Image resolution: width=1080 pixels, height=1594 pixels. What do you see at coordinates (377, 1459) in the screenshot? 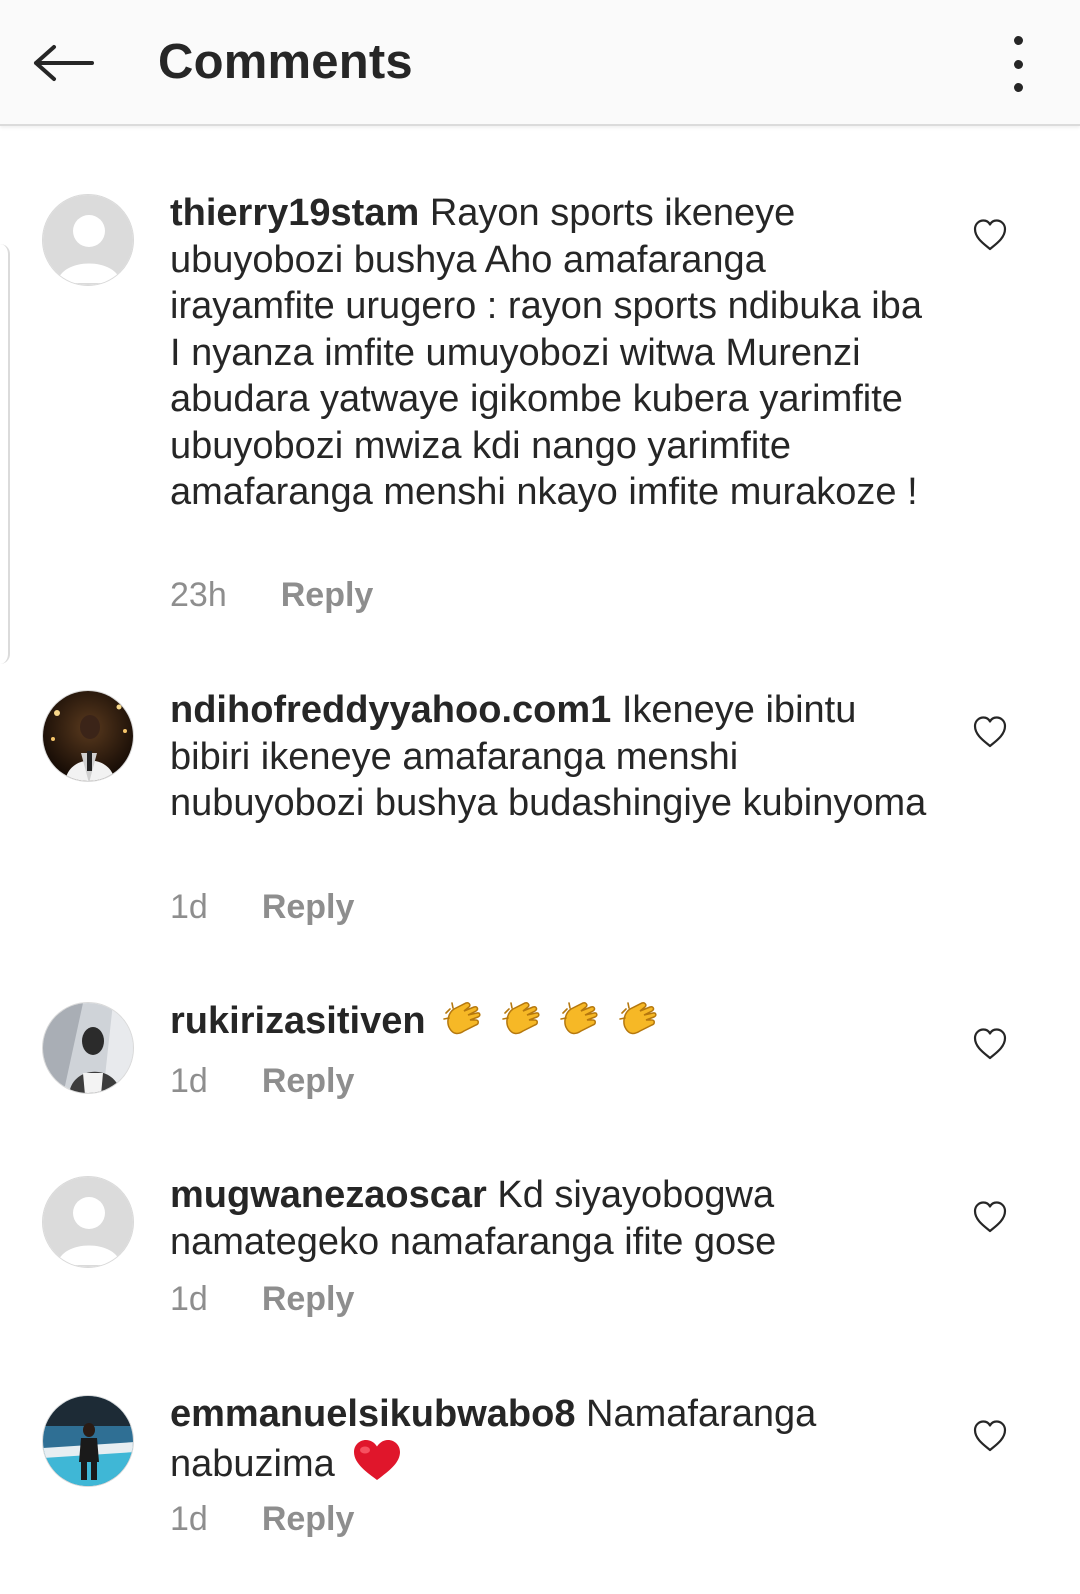
I see `red-heart-icon` at bounding box center [377, 1459].